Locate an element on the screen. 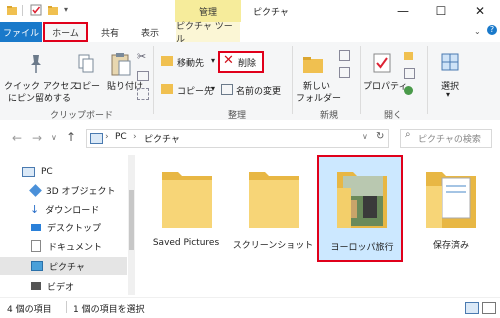 The width and height of the screenshot is (500, 318). nav-item-documents: ドキュメント is located at coordinates (63, 246).